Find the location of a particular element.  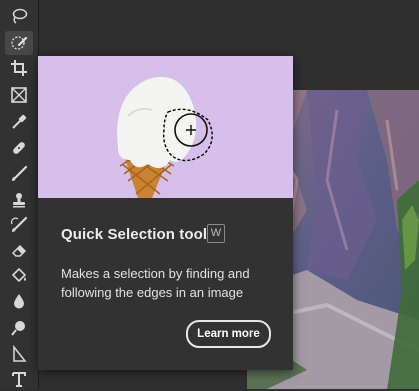

dodge-icon is located at coordinates (18, 328).